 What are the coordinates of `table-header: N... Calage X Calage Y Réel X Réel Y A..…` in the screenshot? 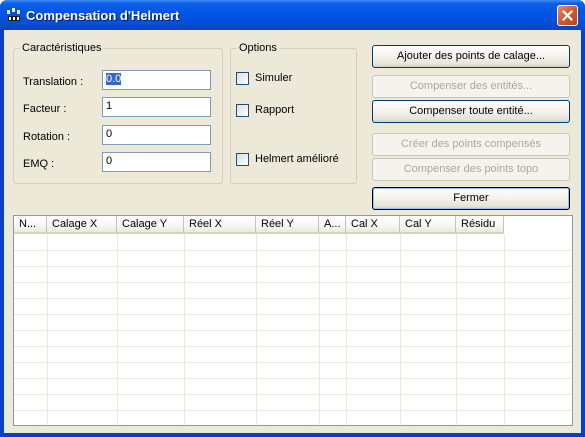 It's located at (259, 225).